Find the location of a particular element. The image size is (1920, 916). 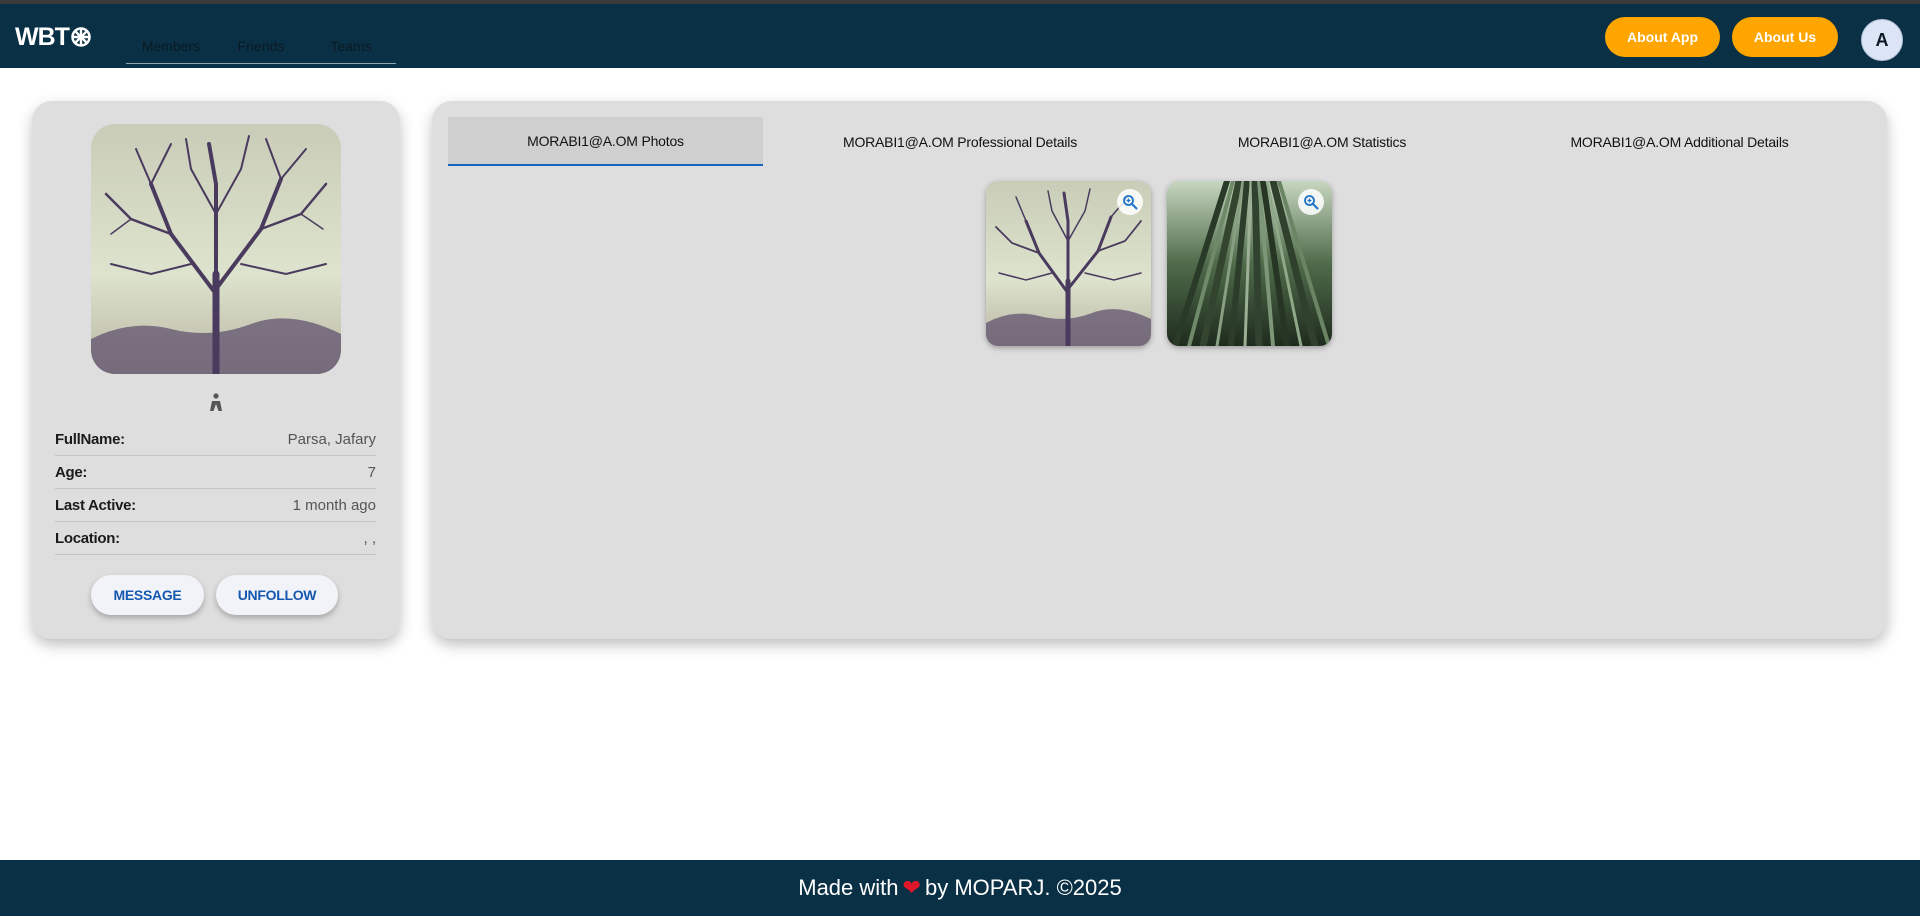

info-row-last-active: Last Active: 1 month ago is located at coordinates (215, 505).